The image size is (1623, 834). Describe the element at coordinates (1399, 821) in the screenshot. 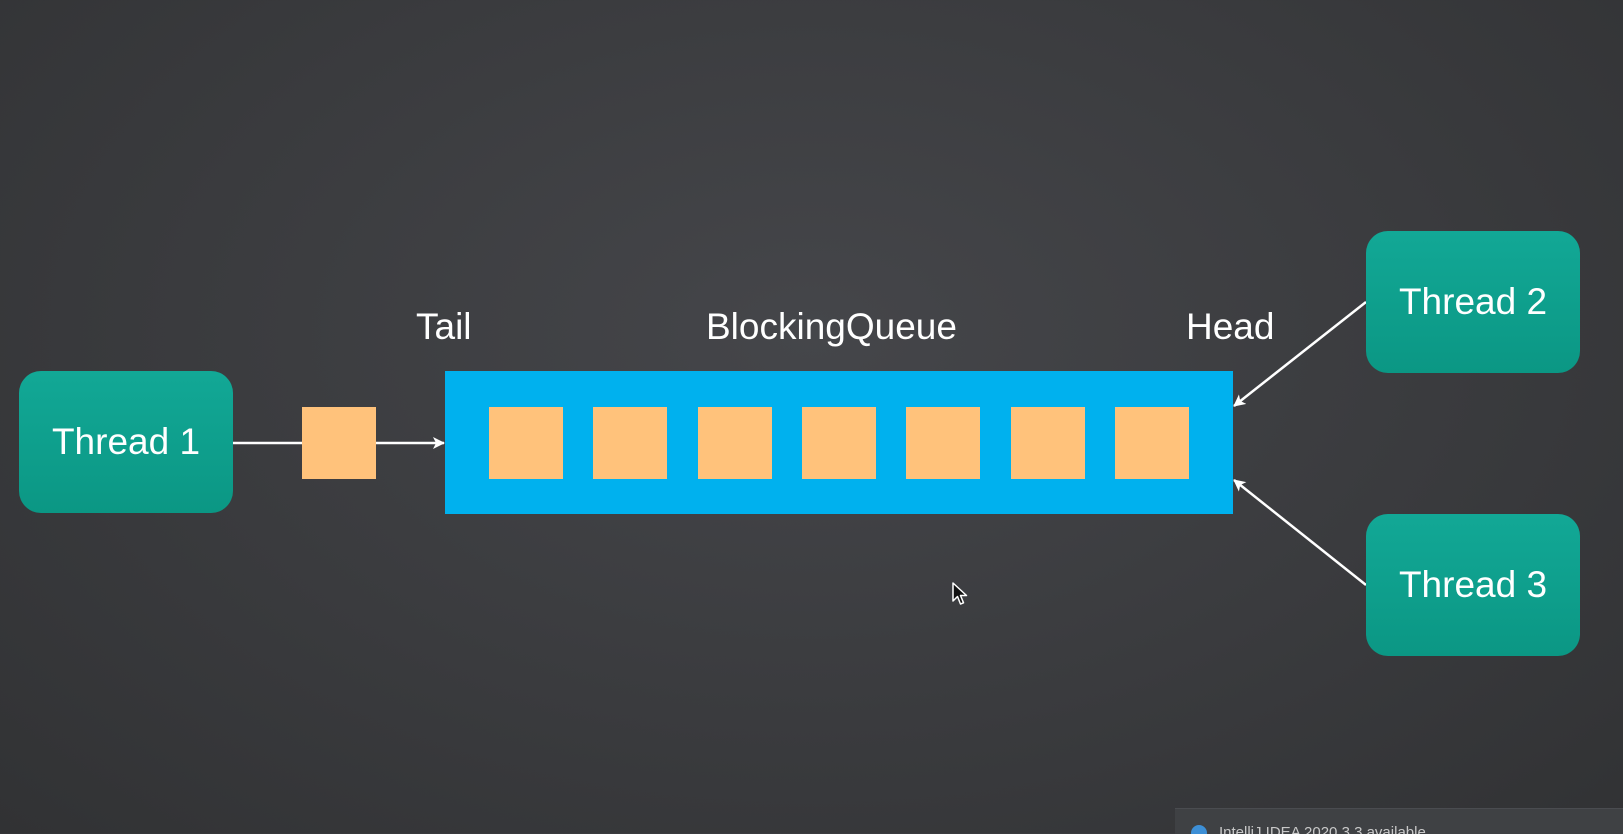

I see `ide-update-notification: IntelliJ IDEA 2020.3.3 available` at that location.